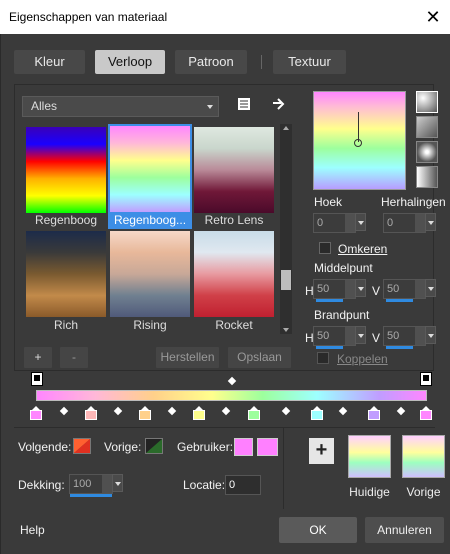 The width and height of the screenshot is (450, 554). I want to click on opacity-value: 100, so click(82, 484).